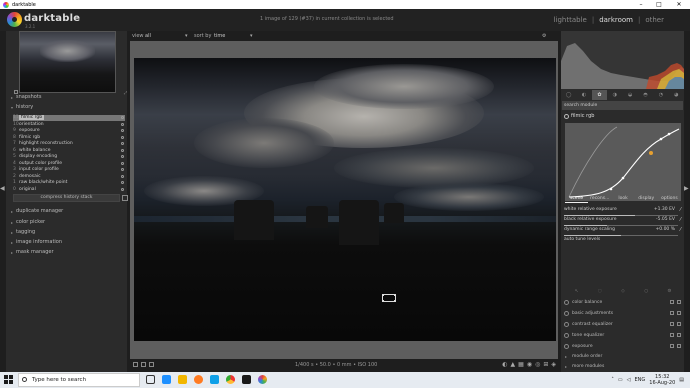  Describe the element at coordinates (69, 157) in the screenshot. I see `history-item: 5 display encoding` at that location.